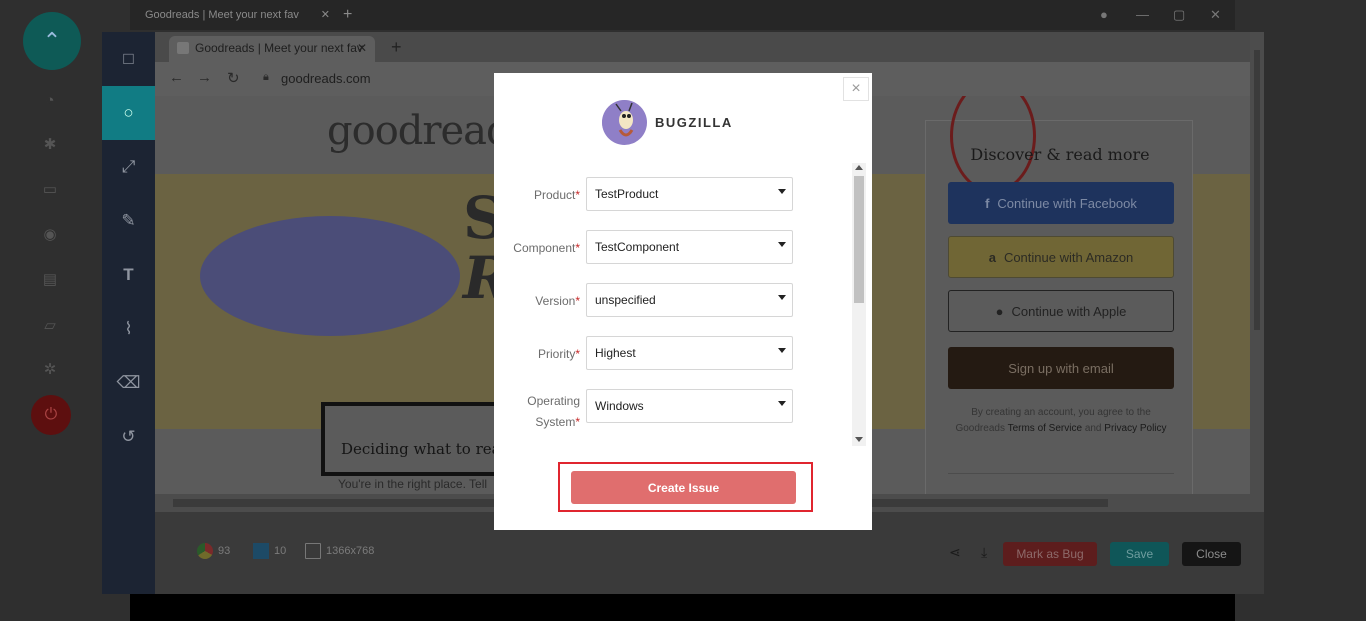 The width and height of the screenshot is (1366, 621). I want to click on decide-box: Deciding what to read, so click(416, 439).